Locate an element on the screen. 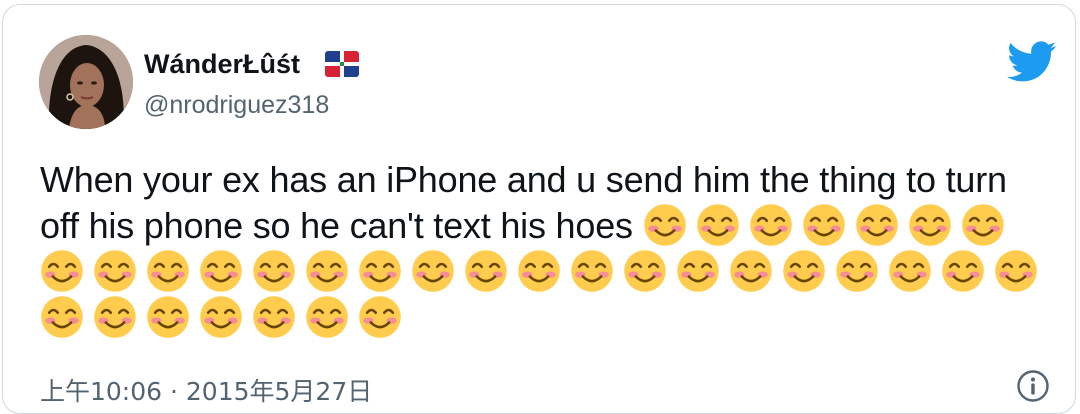 This screenshot has width=1080, height=414. display-name: WánderŁûśt is located at coordinates (222, 64).